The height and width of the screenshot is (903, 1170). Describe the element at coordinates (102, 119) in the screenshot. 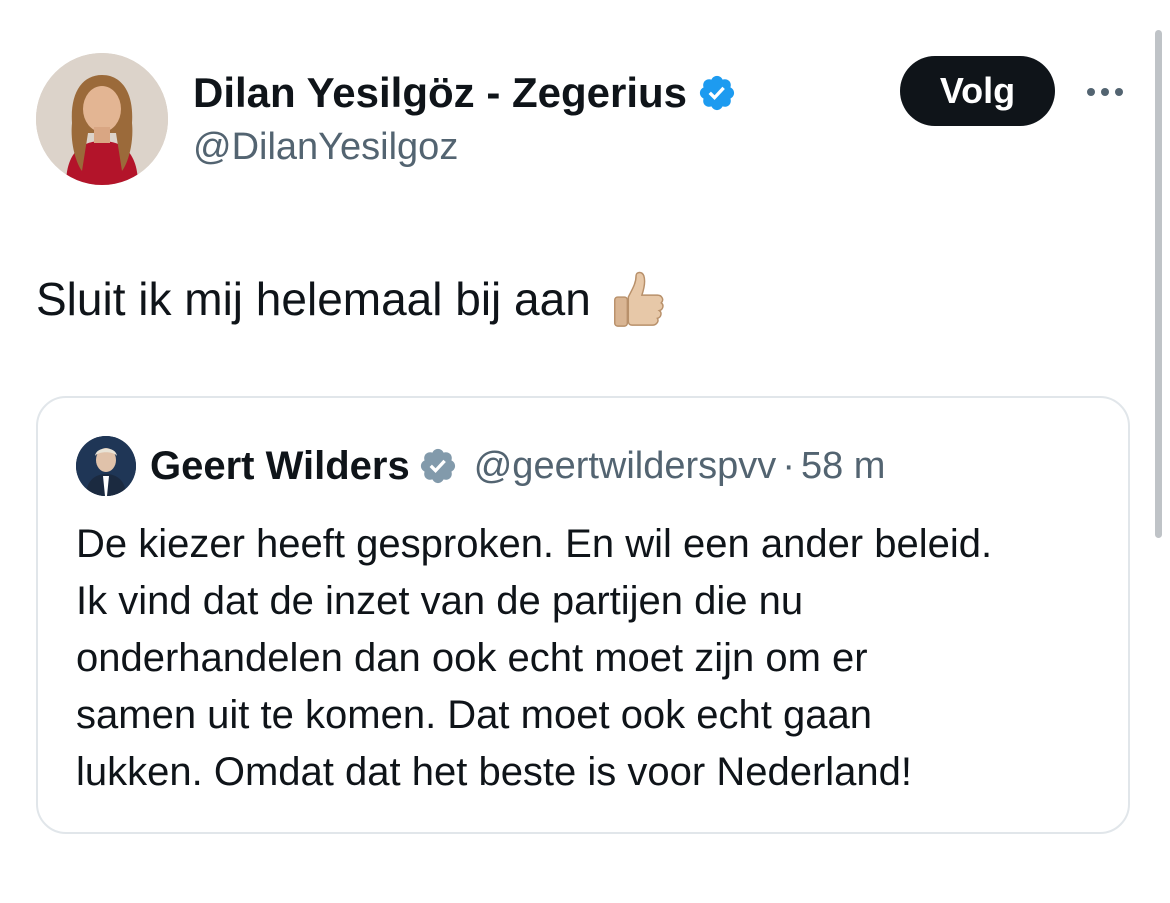

I see `author-avatar` at that location.